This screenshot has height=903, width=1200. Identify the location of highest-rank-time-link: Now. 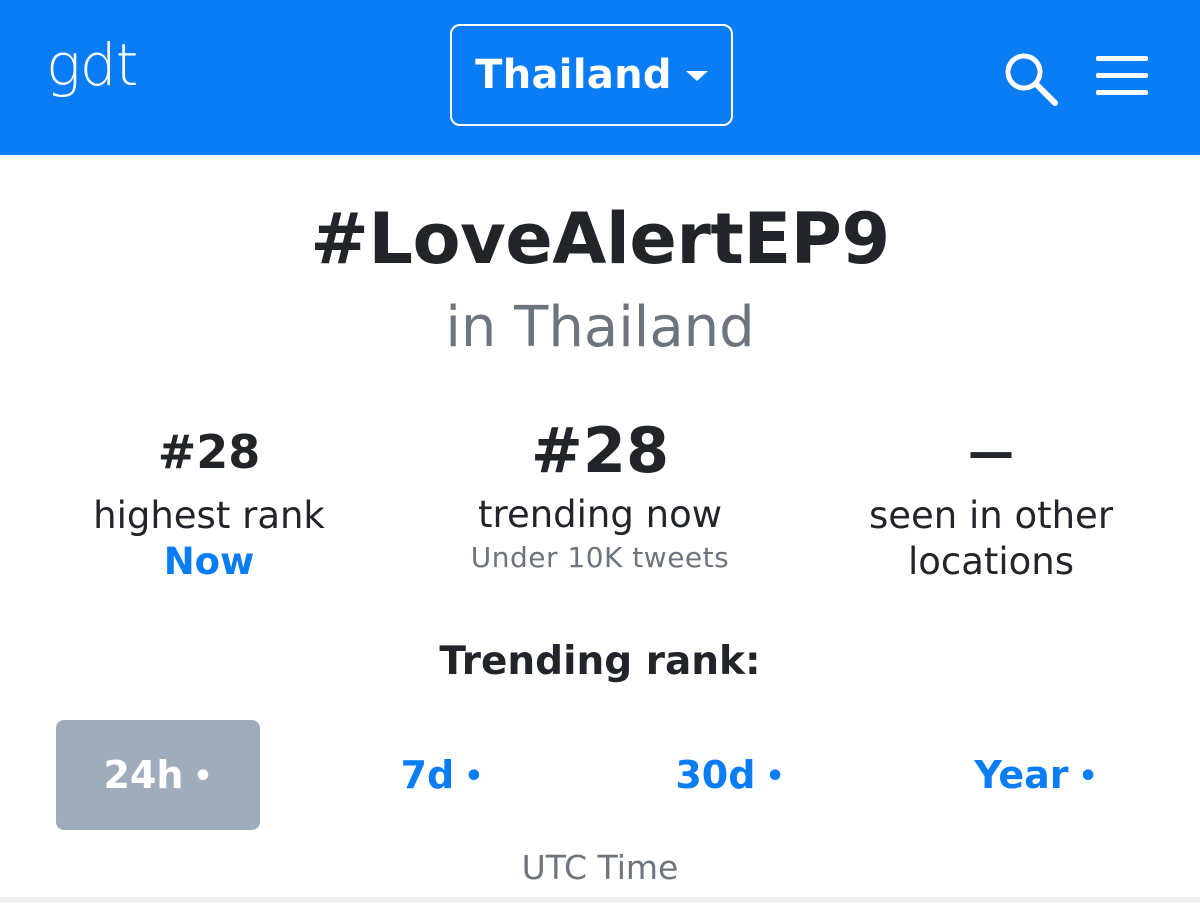
(209, 562).